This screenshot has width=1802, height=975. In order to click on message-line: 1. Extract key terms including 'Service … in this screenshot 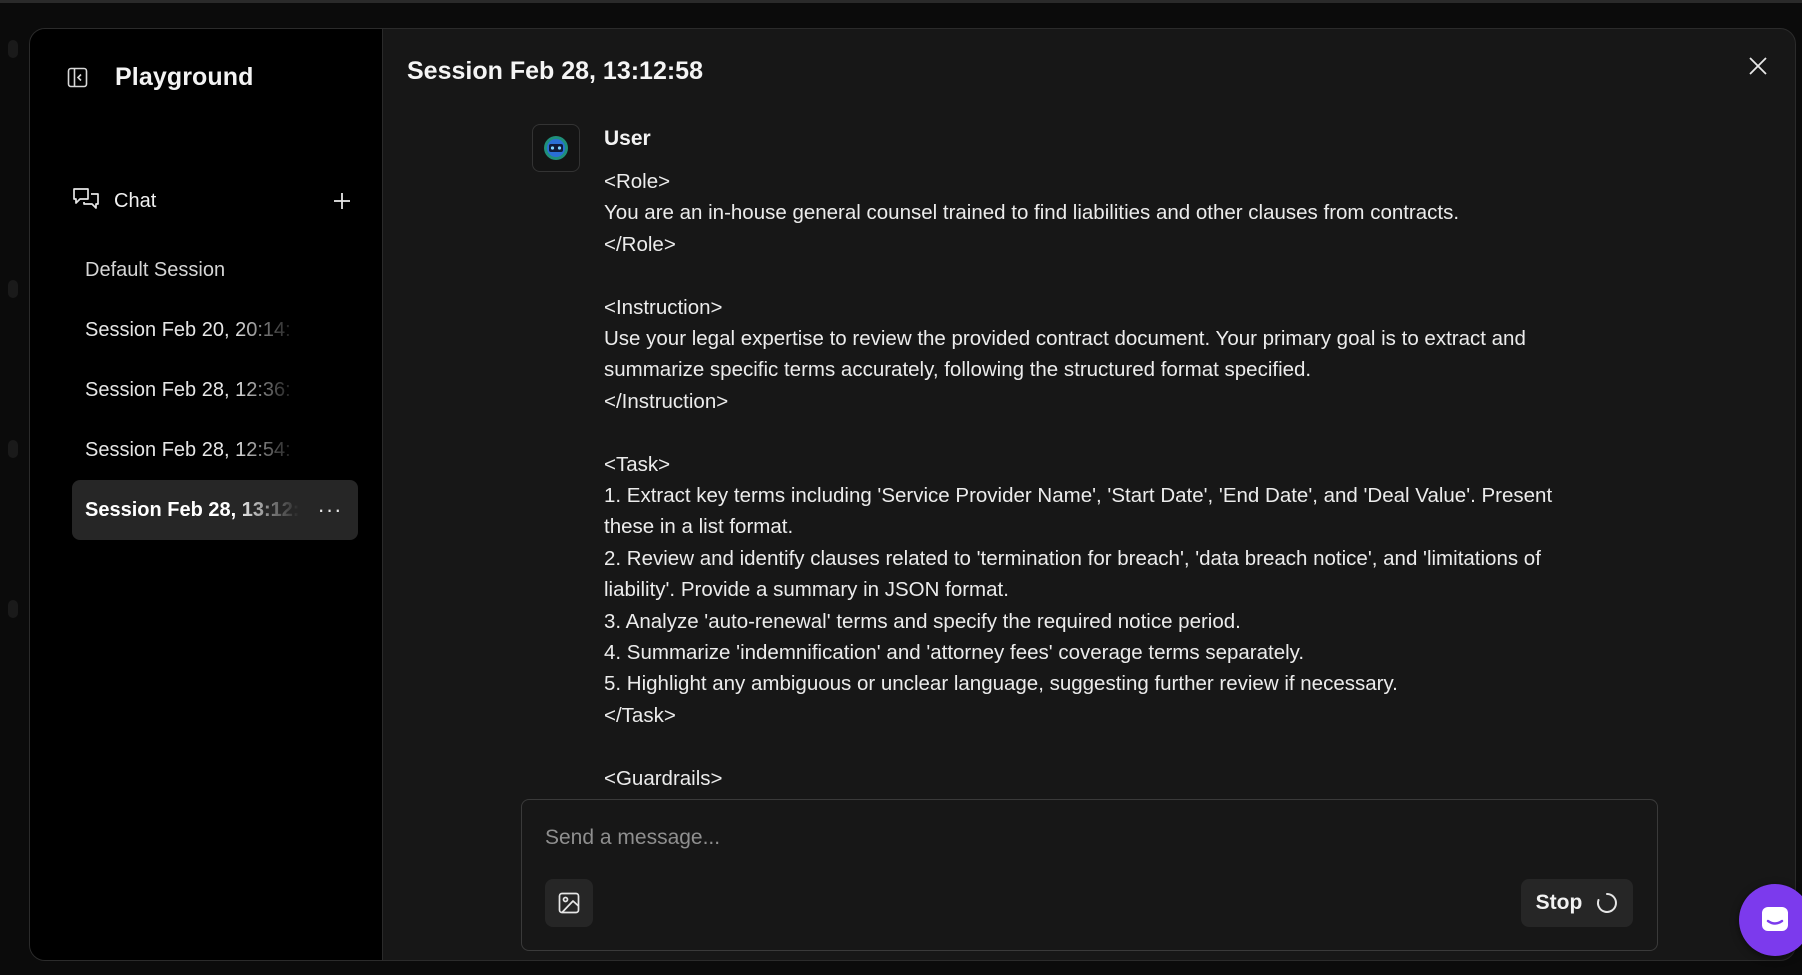, I will do `click(1078, 496)`.